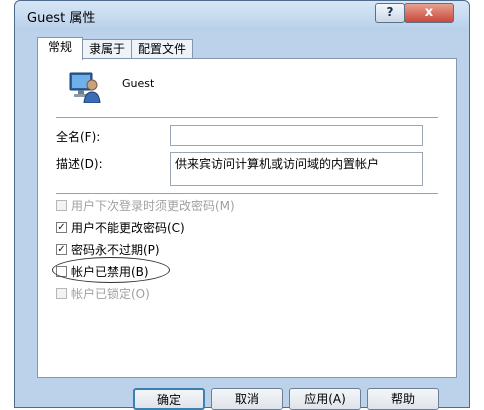  I want to click on option-label: 密码永不过期(P), so click(115, 249).